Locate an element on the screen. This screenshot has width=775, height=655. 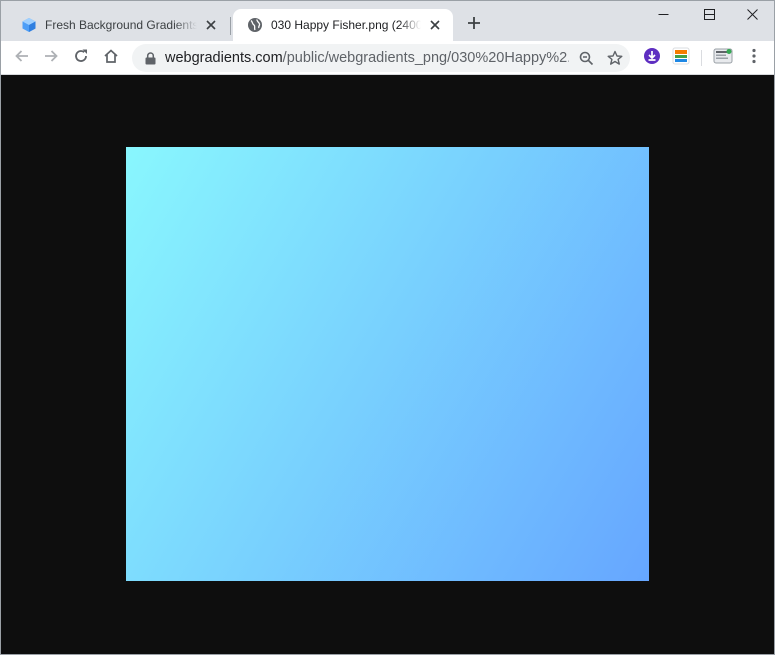
smart-pro-icon is located at coordinates (681, 58).